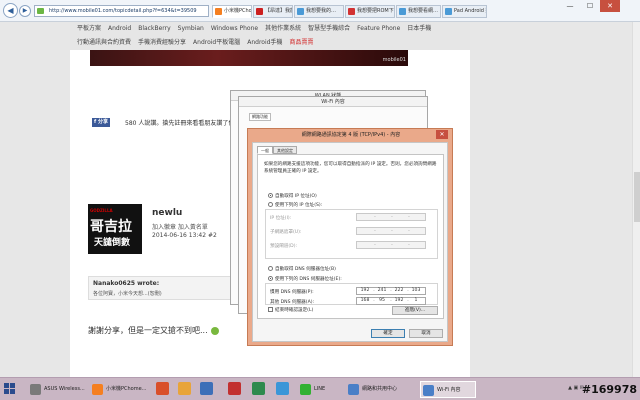 This screenshot has width=640, height=400. I want to click on auto-dns-radio: 自動取得 DNS 伺服器位址(B), so click(302, 269).